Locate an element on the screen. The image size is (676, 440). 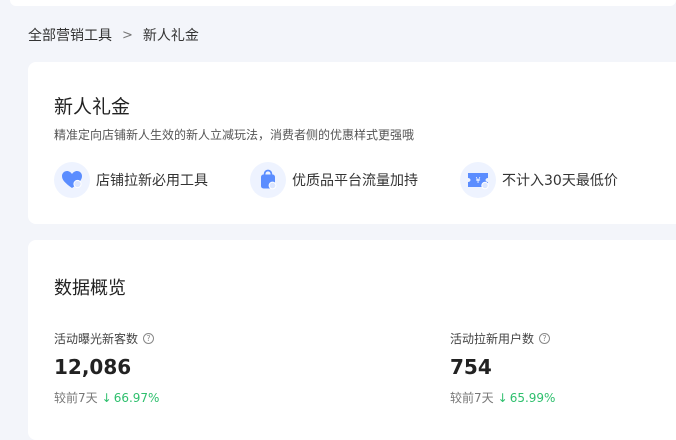
heart-icon is located at coordinates (72, 180).